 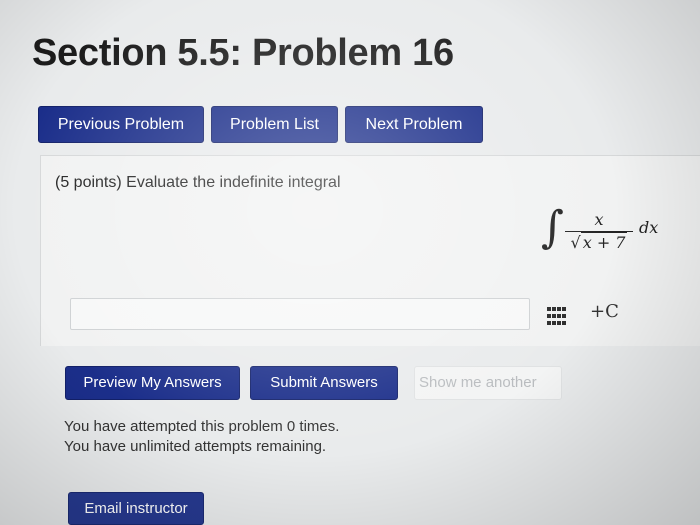 I want to click on show-another-button: Show me another, so click(x=488, y=383).